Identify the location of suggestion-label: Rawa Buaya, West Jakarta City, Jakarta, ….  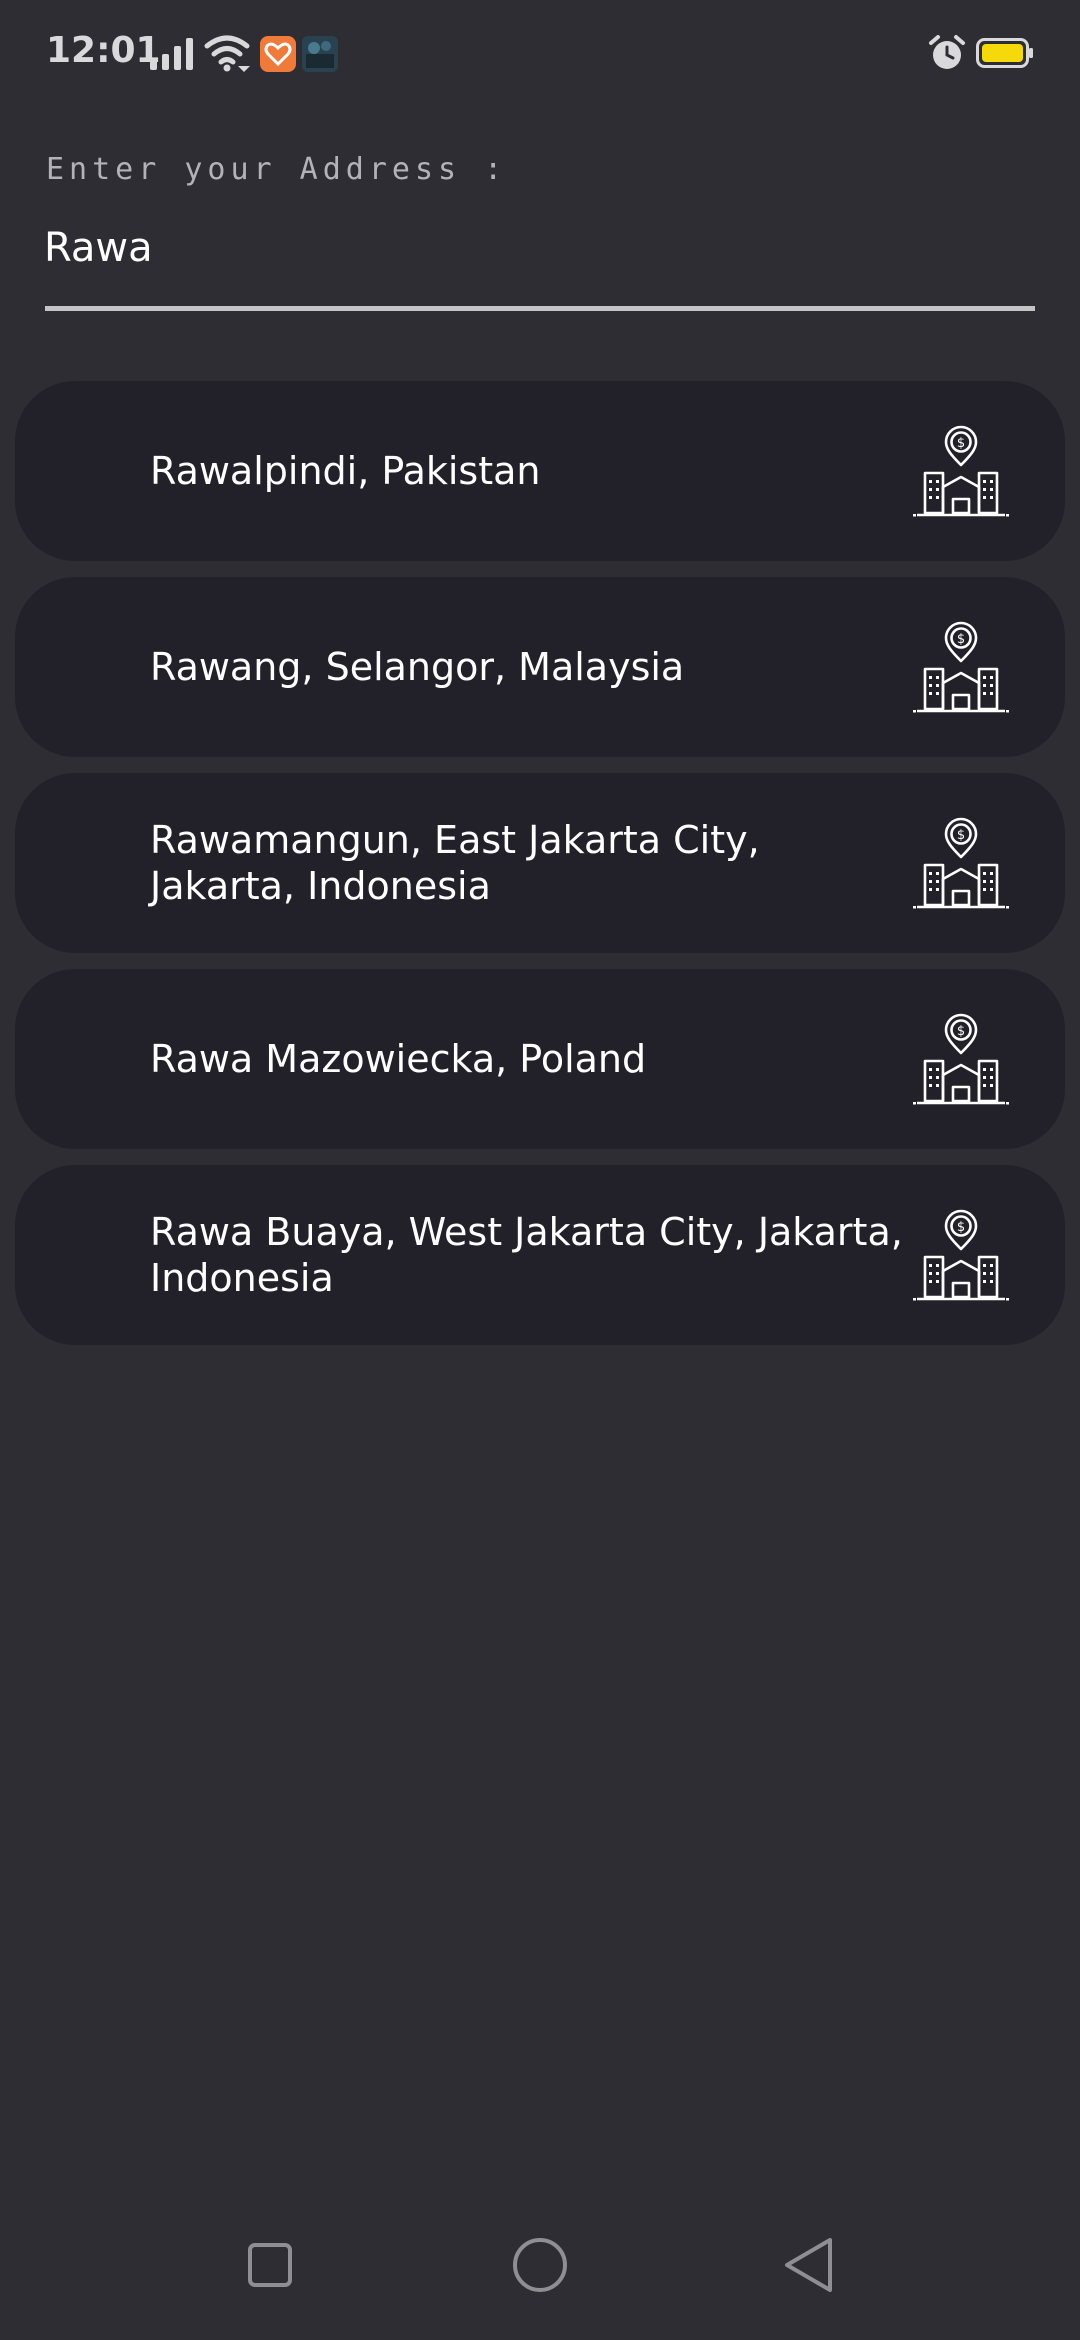
(526, 1255).